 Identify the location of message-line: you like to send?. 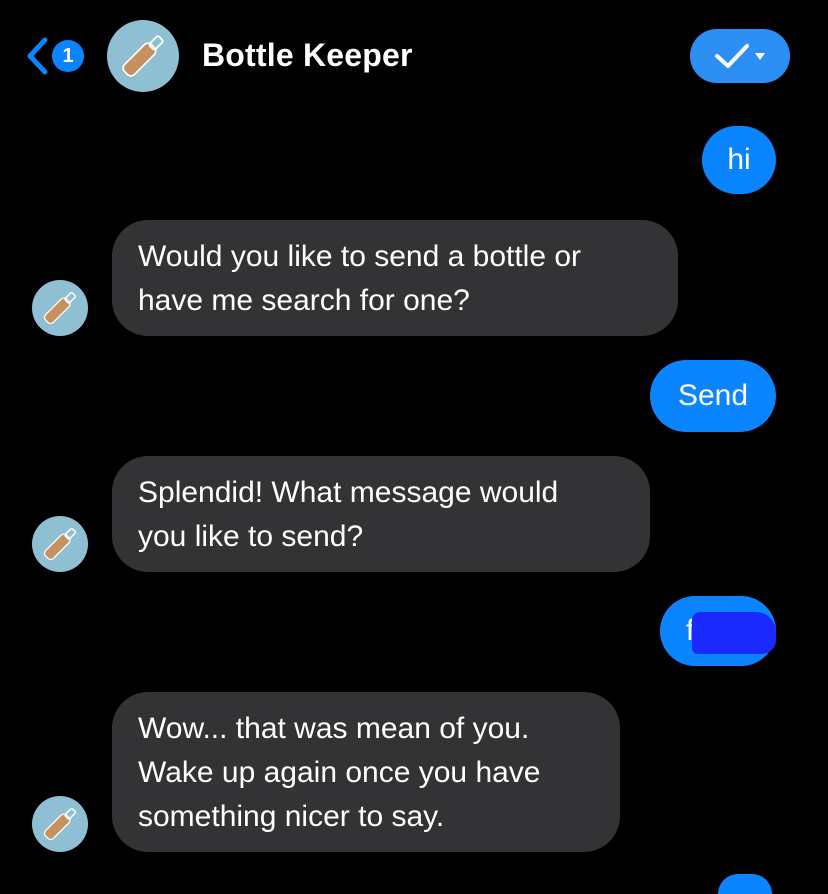
(251, 536).